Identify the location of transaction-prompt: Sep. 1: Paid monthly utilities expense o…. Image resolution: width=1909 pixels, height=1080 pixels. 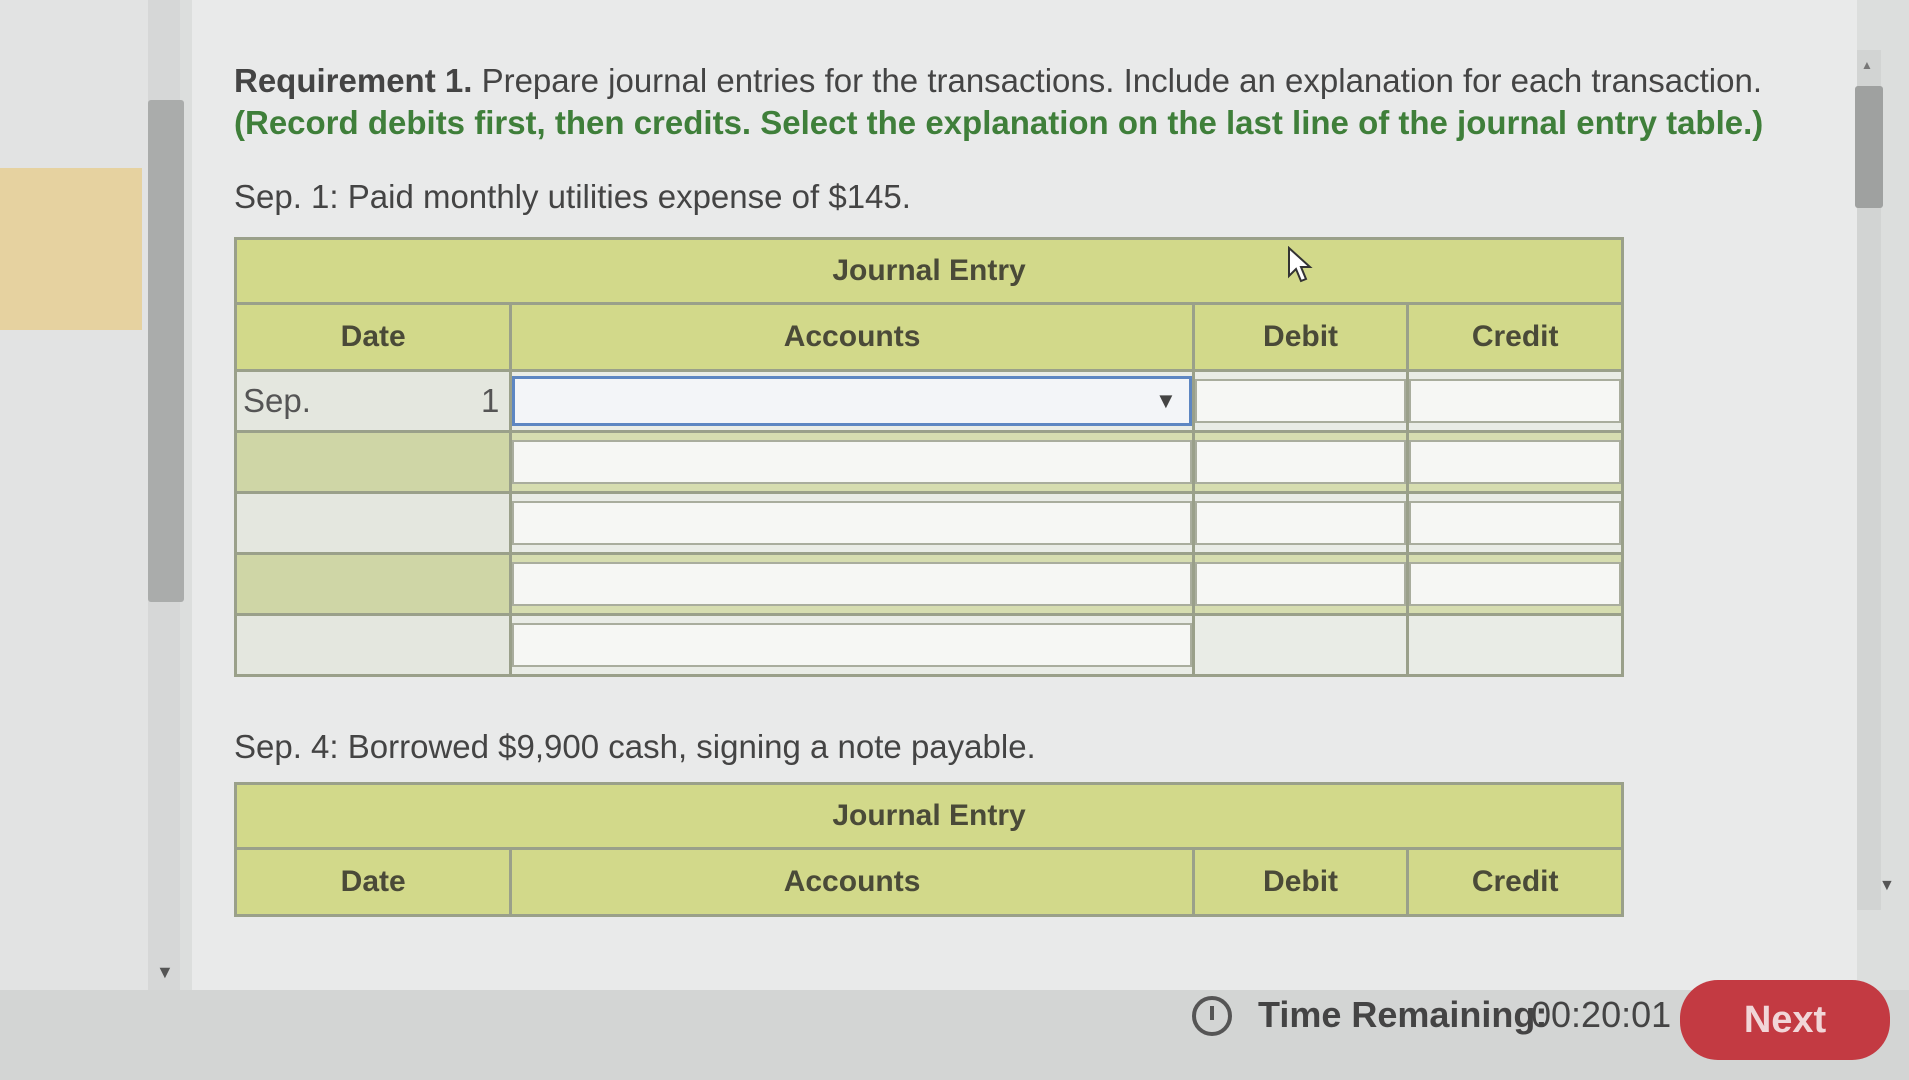
(572, 196).